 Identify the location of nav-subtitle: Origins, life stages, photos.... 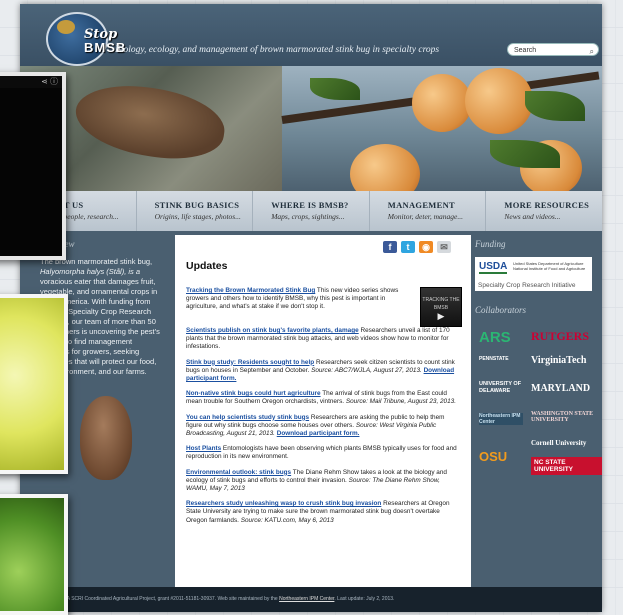
(197, 216).